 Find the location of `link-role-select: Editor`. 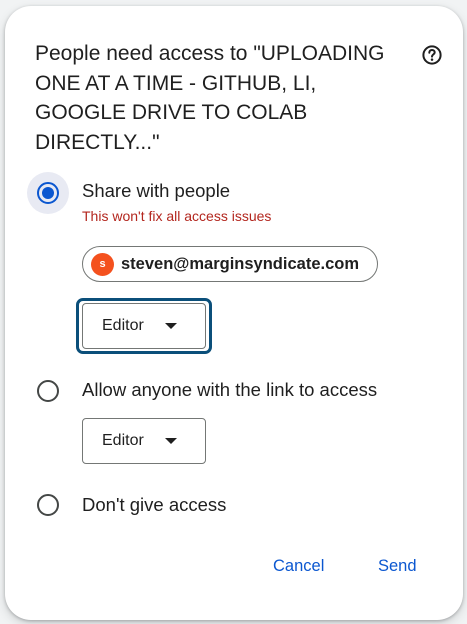

link-role-select: Editor is located at coordinates (144, 441).